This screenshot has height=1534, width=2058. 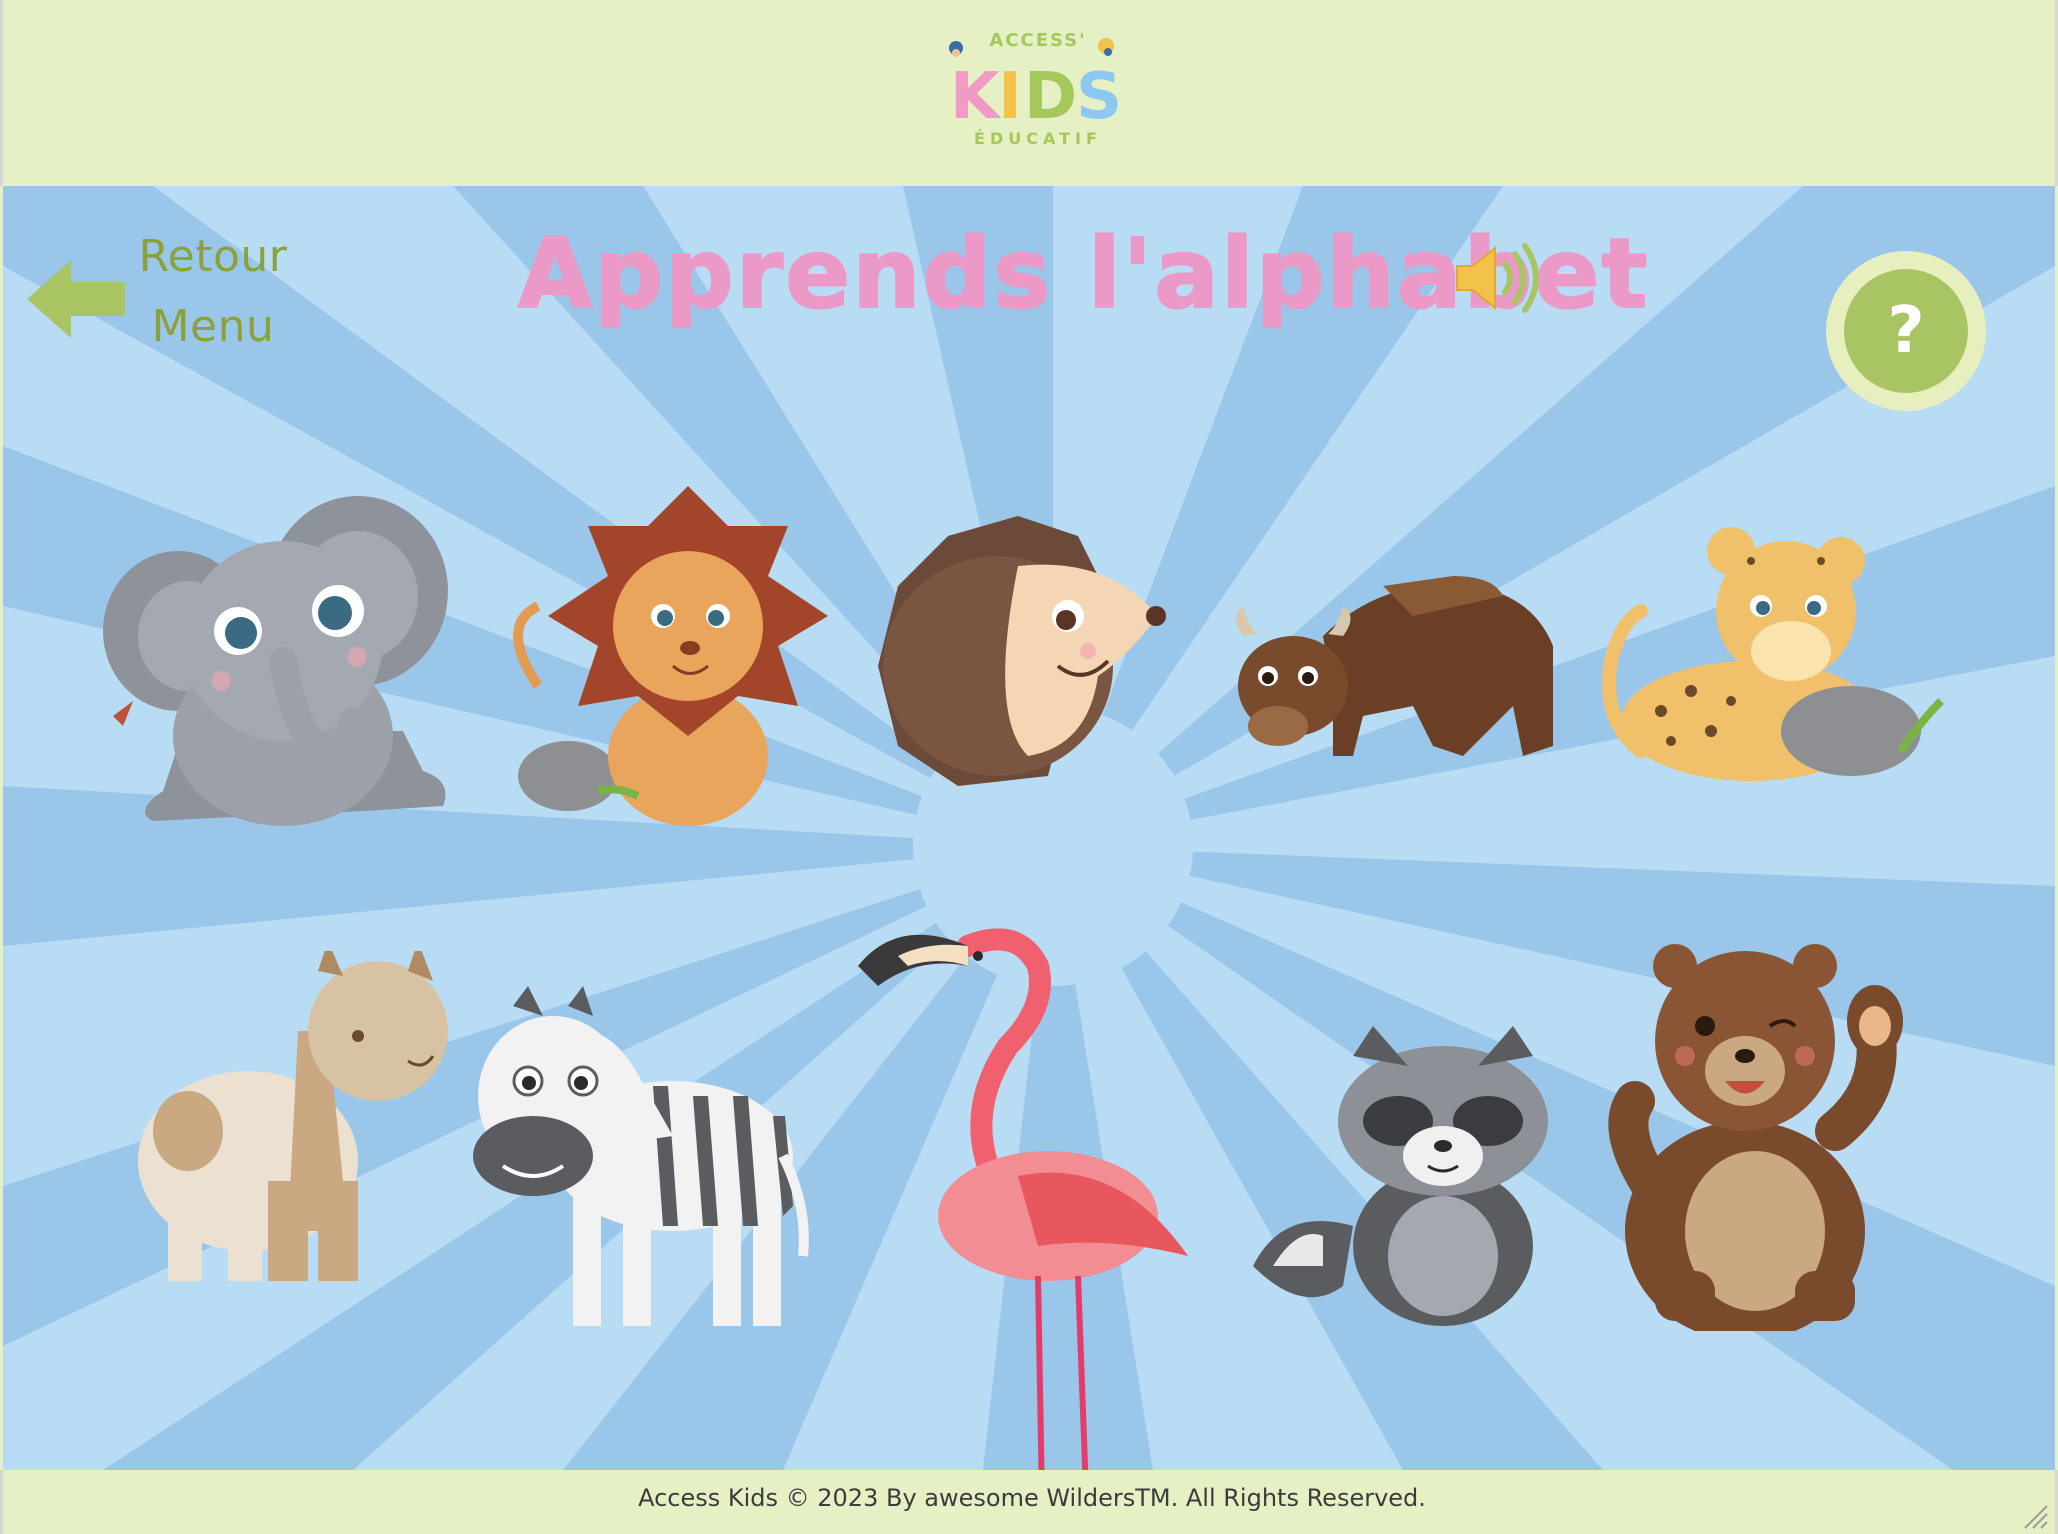 I want to click on hedgehog-card, so click(x=1018, y=656).